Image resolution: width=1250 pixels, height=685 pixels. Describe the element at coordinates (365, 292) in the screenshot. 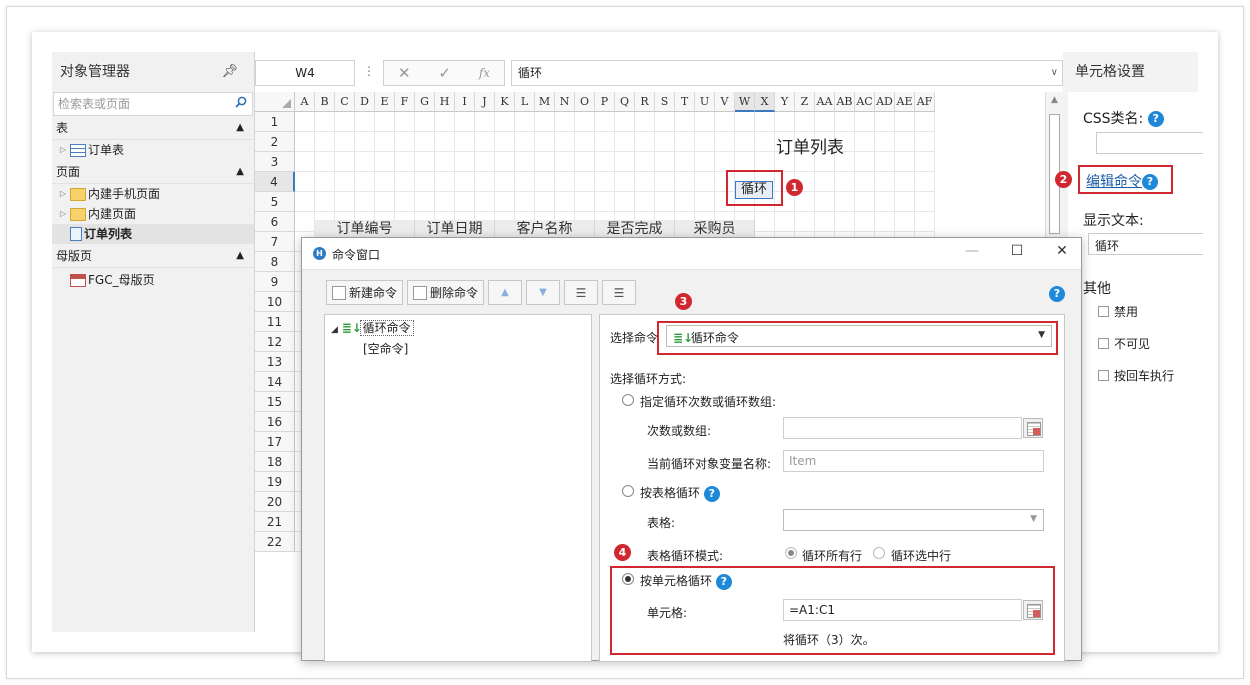

I see `new-command-button: 新建命令` at that location.